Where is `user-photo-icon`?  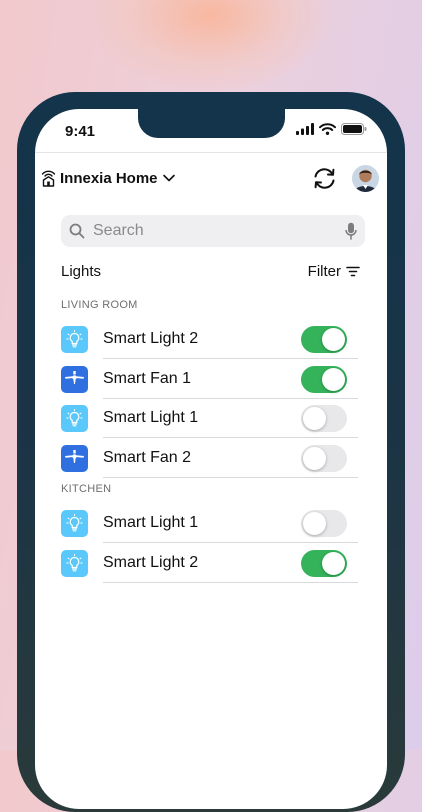
user-photo-icon is located at coordinates (365, 178).